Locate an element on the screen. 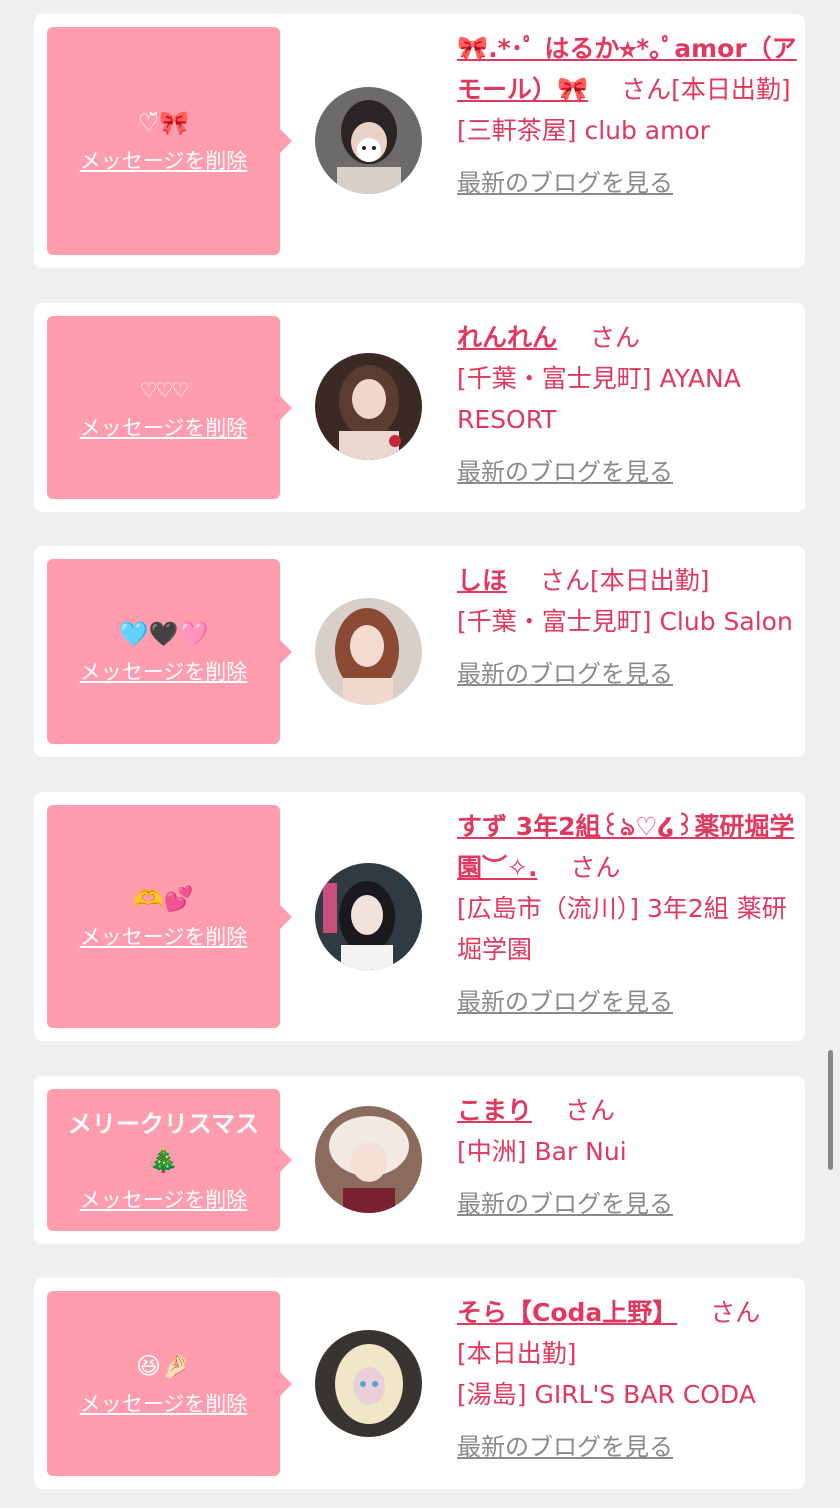 This screenshot has width=840, height=1508. cast-name-link: そら【Coda上野】 is located at coordinates (567, 1312).